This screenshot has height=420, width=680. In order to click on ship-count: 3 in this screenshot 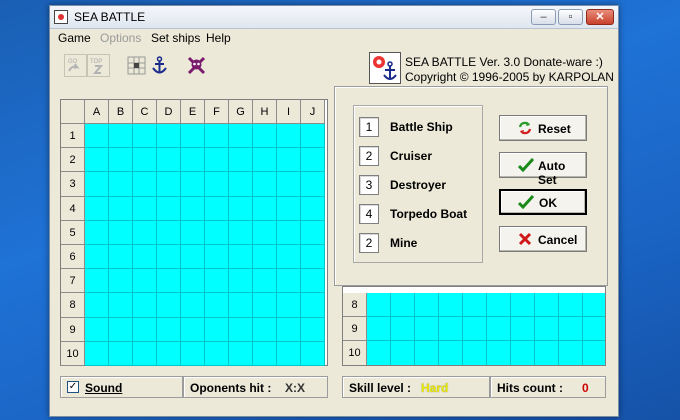, I will do `click(369, 185)`.